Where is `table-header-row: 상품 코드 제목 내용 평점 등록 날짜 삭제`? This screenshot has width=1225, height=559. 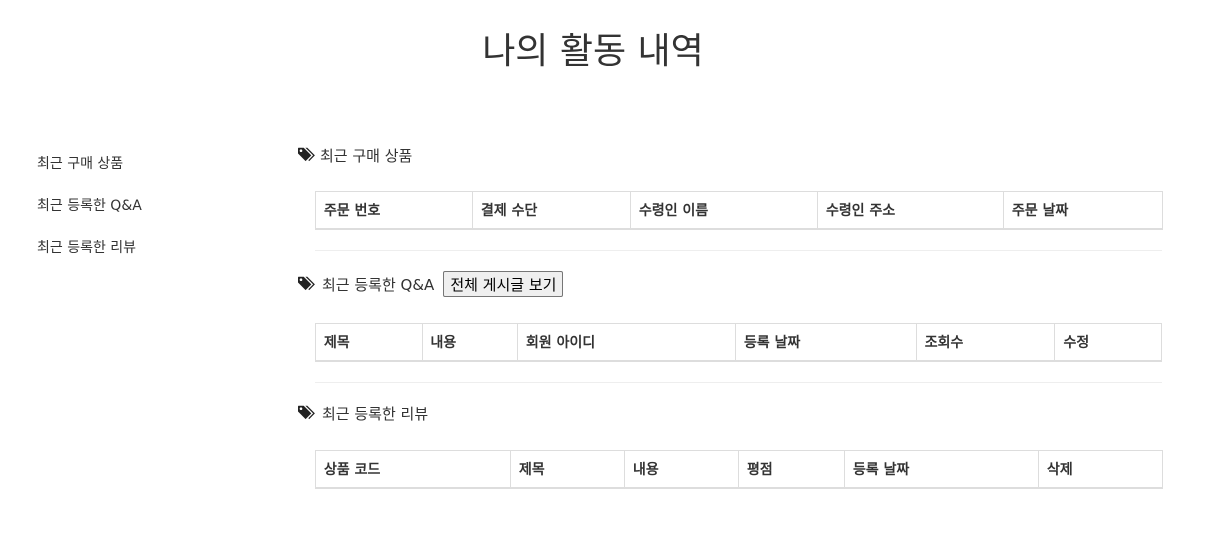
table-header-row: 상품 코드 제목 내용 평점 등록 날짜 삭제 is located at coordinates (739, 469).